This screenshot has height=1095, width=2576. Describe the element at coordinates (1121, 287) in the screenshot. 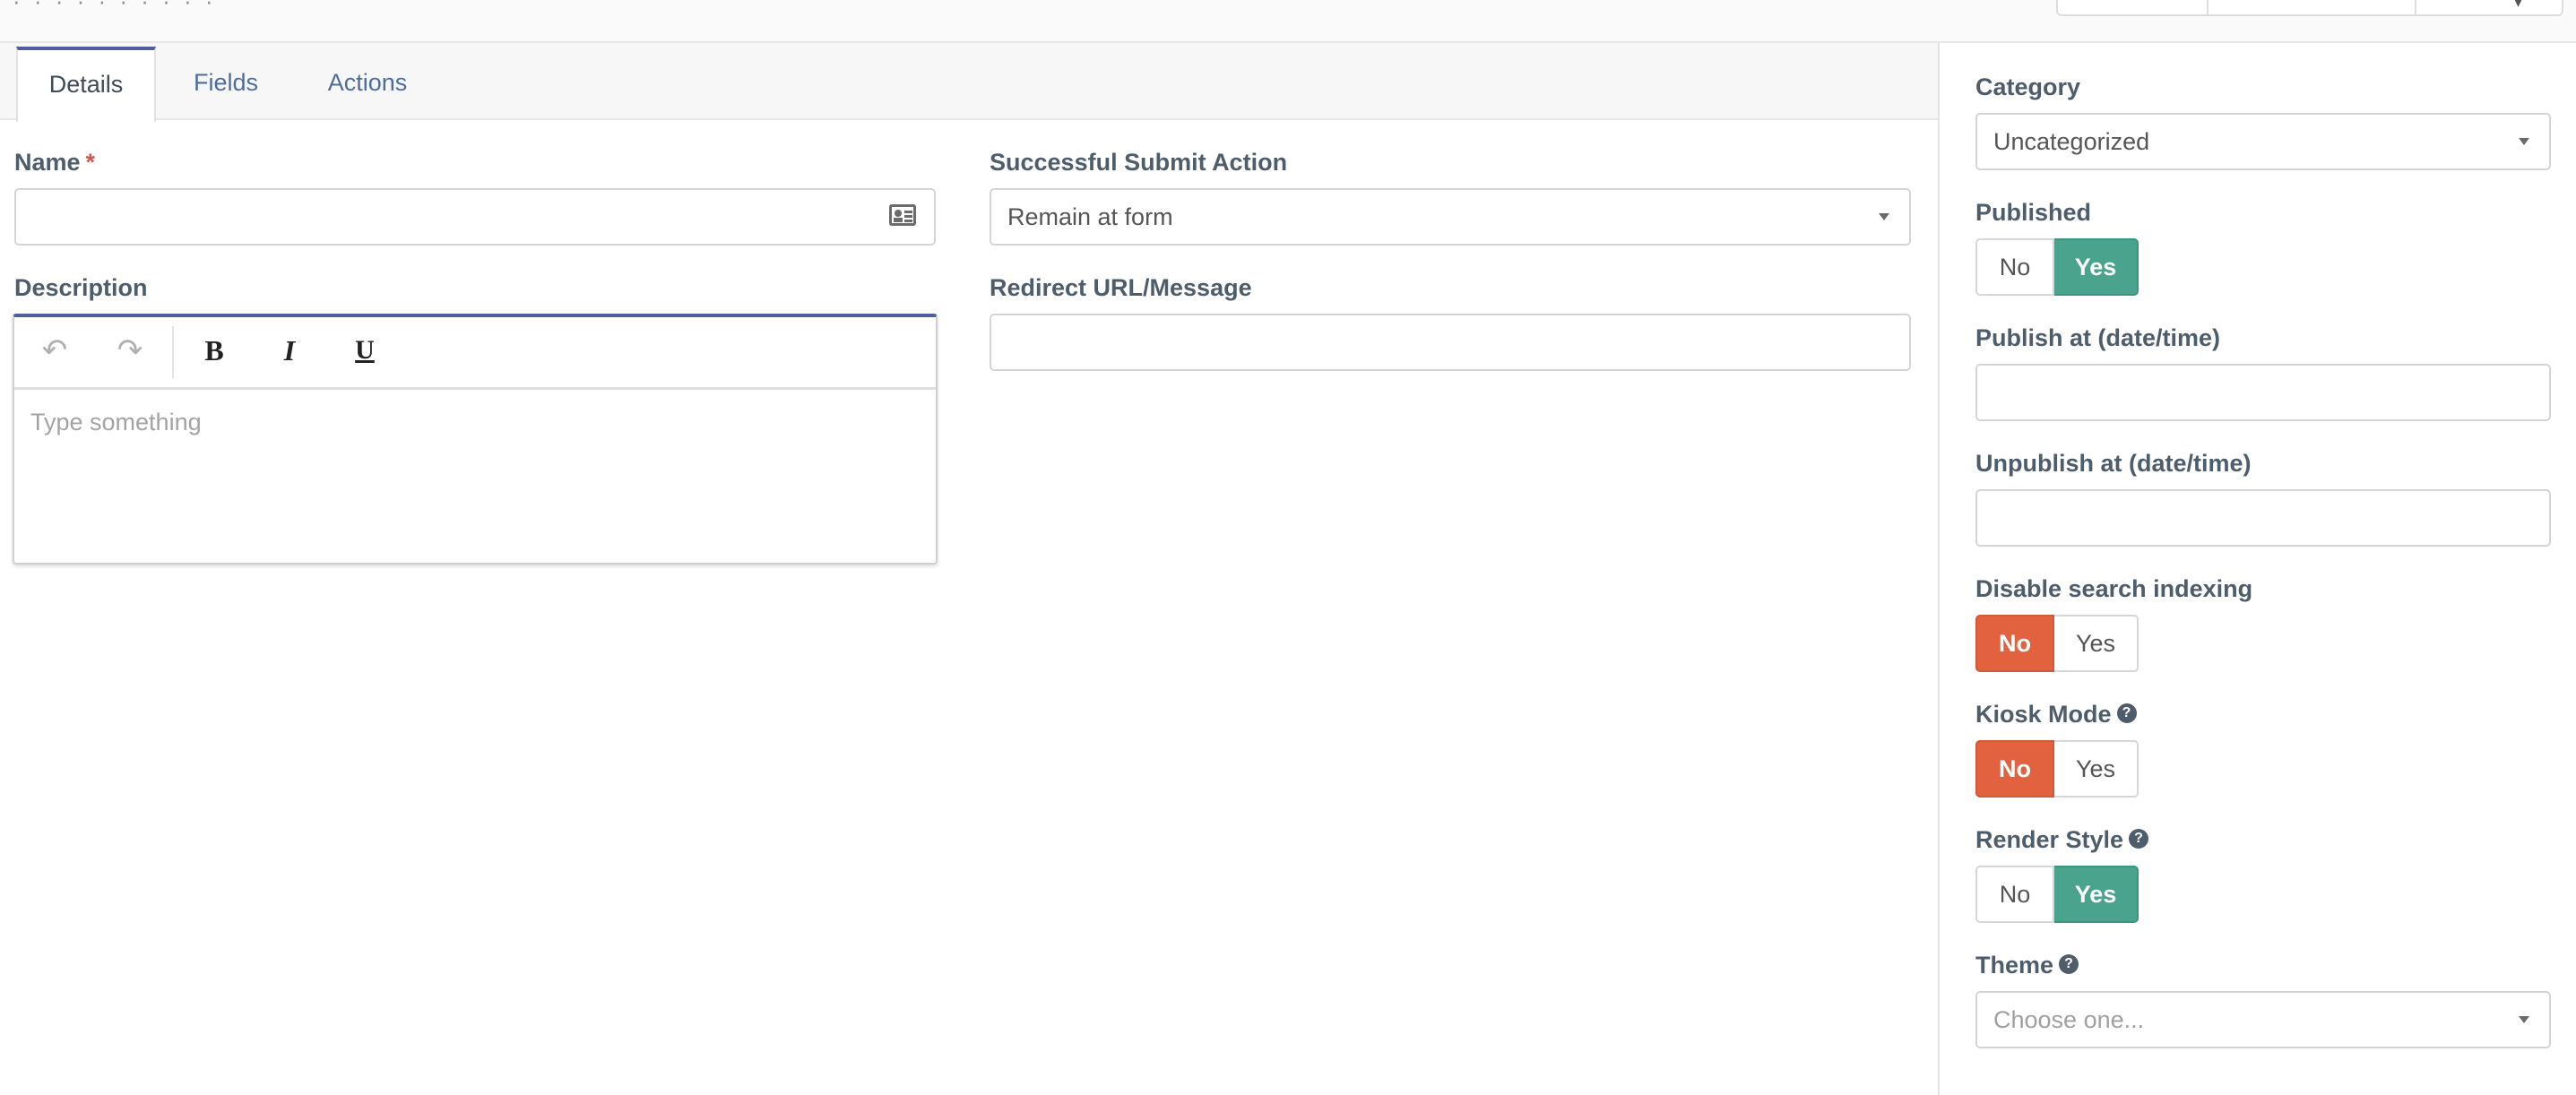

I see `redirect-label: Redirect URL/Message` at that location.